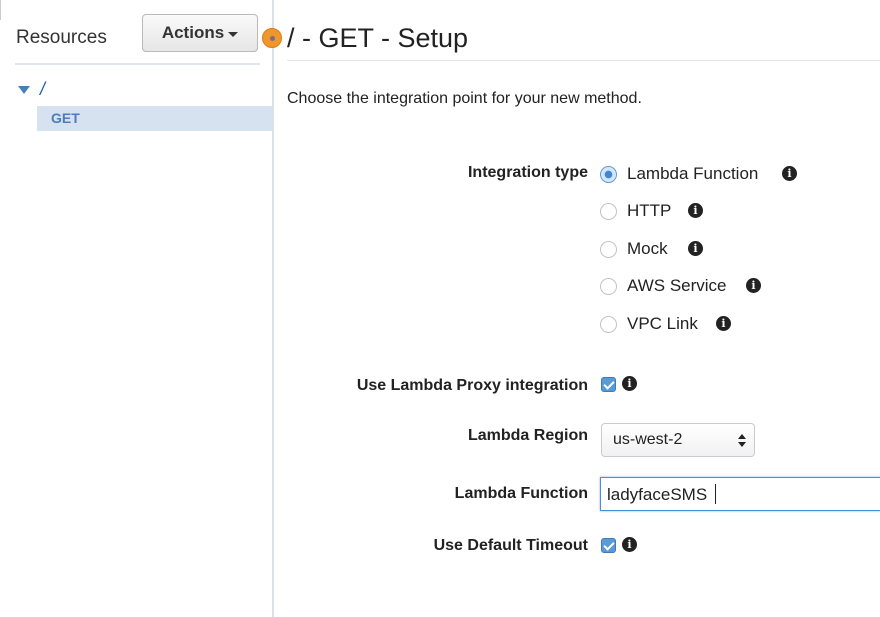  Describe the element at coordinates (378, 38) in the screenshot. I see `page-title: / - GET - Setup` at that location.